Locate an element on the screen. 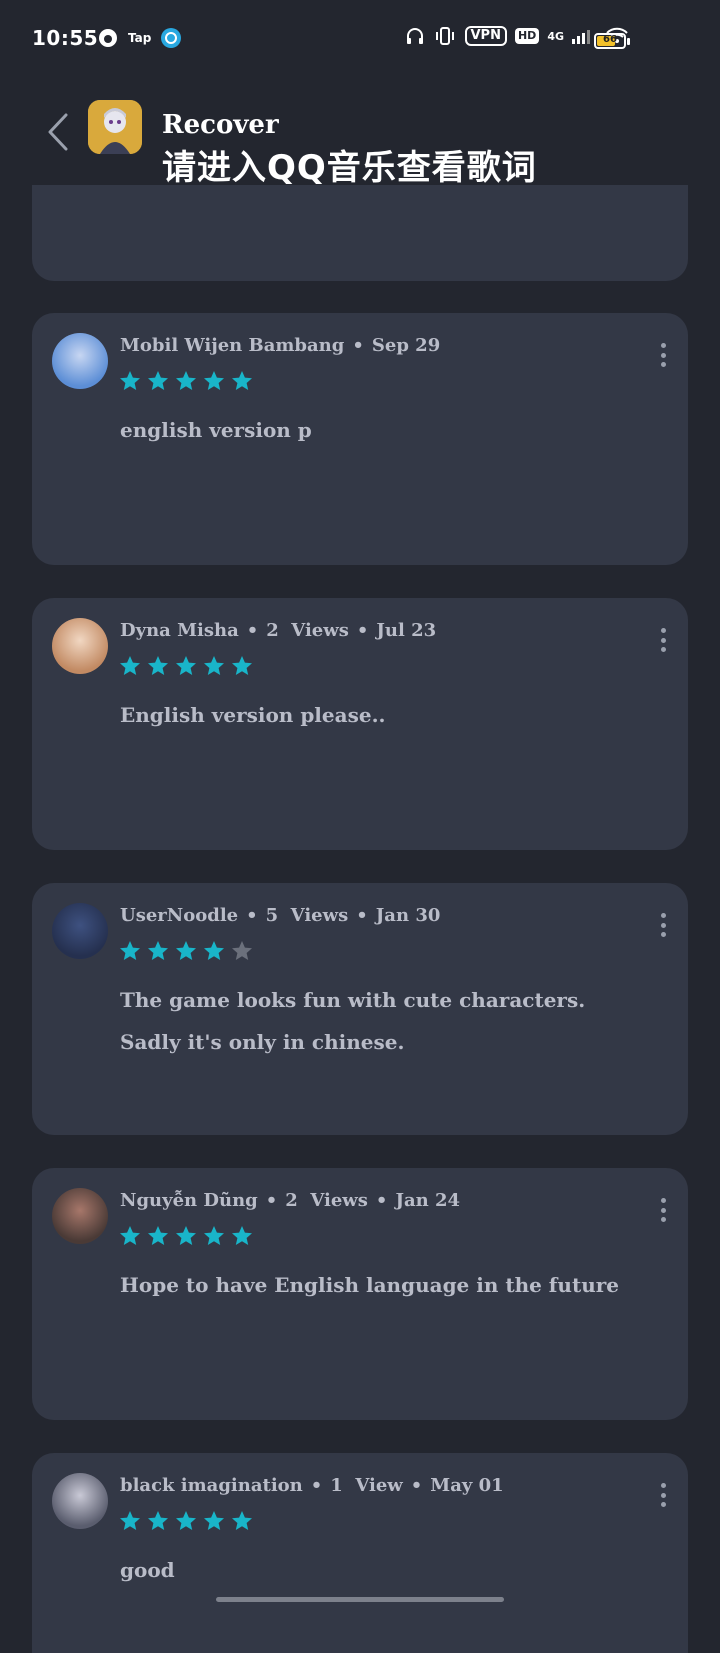  tap-notification-label: Tap is located at coordinates (140, 38).